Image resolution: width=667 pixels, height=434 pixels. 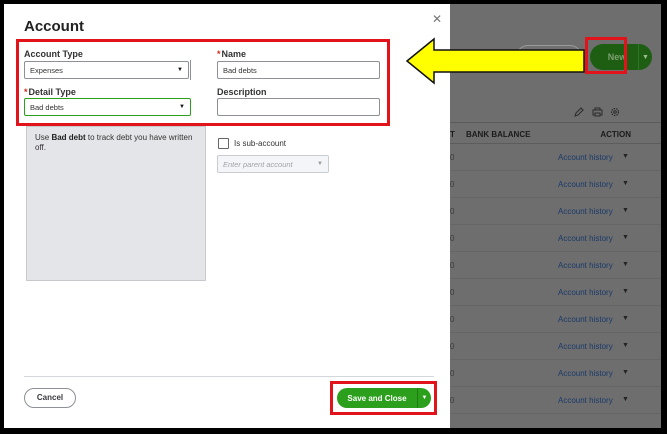 What do you see at coordinates (555, 133) in the screenshot?
I see `table-header: T BANK BALANCE ACTION` at bounding box center [555, 133].